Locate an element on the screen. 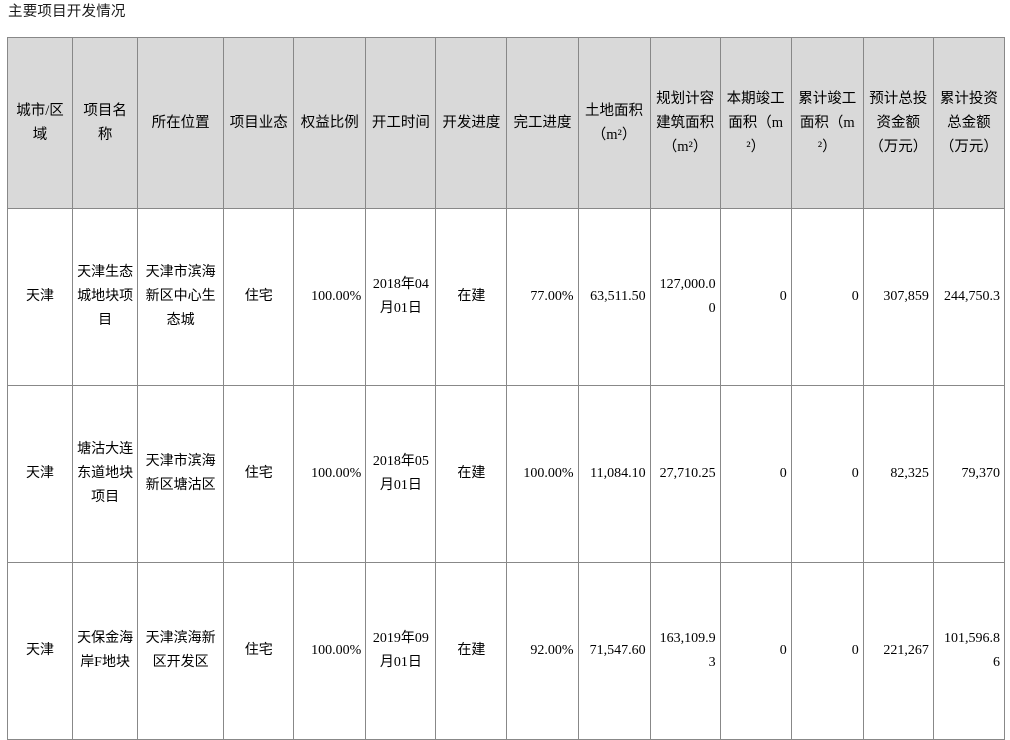 Image resolution: width=1010 pixels, height=740 pixels. cell-planned-gfa: 127,000.00 is located at coordinates (685, 297).